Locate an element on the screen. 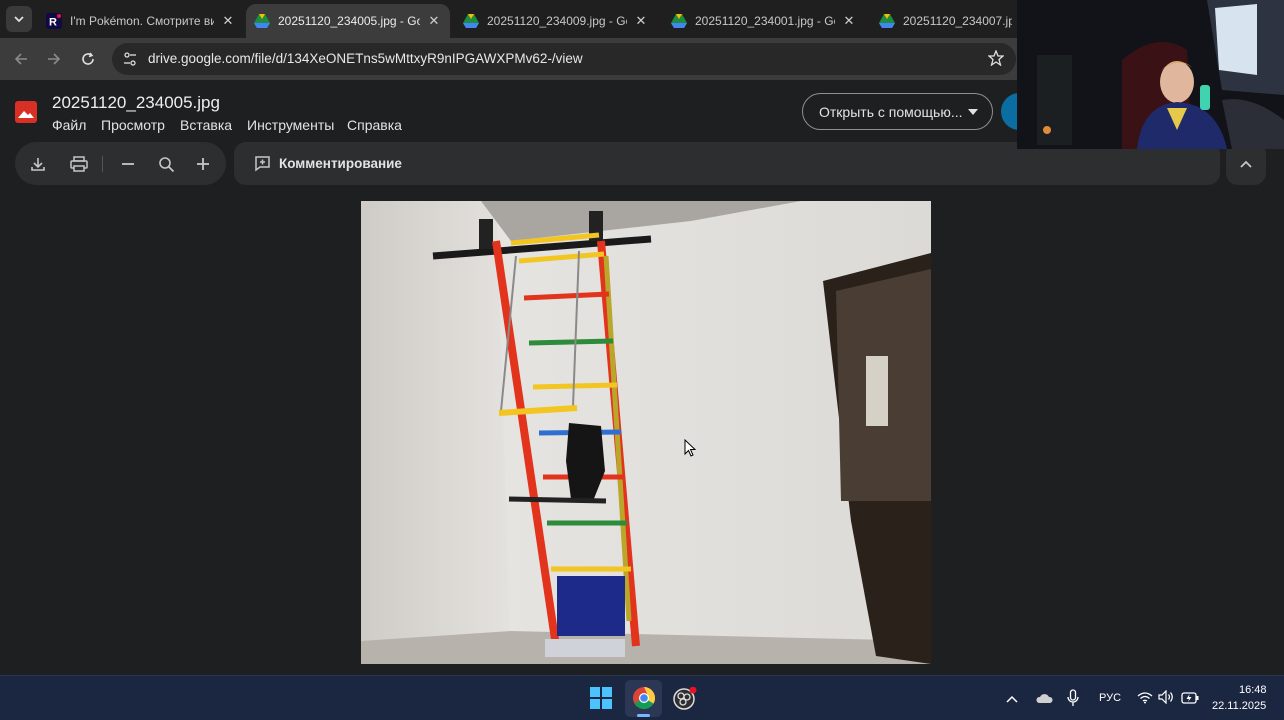 This screenshot has height=720, width=1284. taskbar: РУС 16:48 22.11.2025 is located at coordinates (642, 697).